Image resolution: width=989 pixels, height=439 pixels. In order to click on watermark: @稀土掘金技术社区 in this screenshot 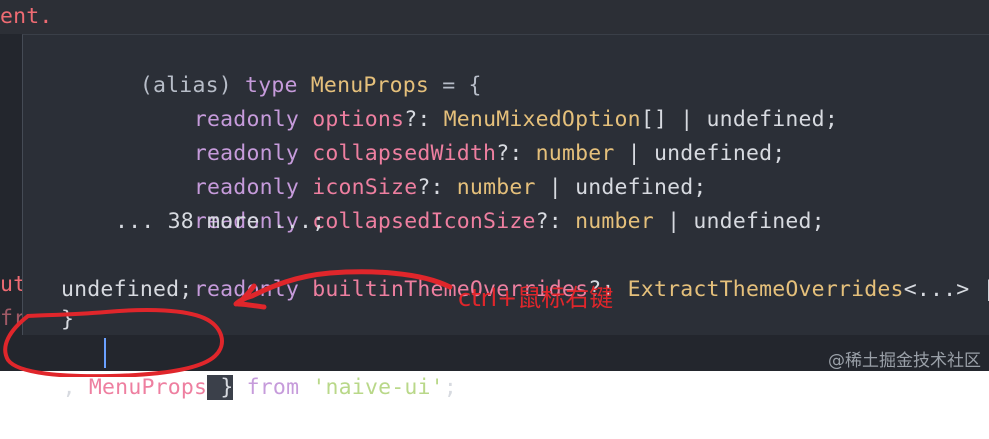, I will do `click(904, 361)`.